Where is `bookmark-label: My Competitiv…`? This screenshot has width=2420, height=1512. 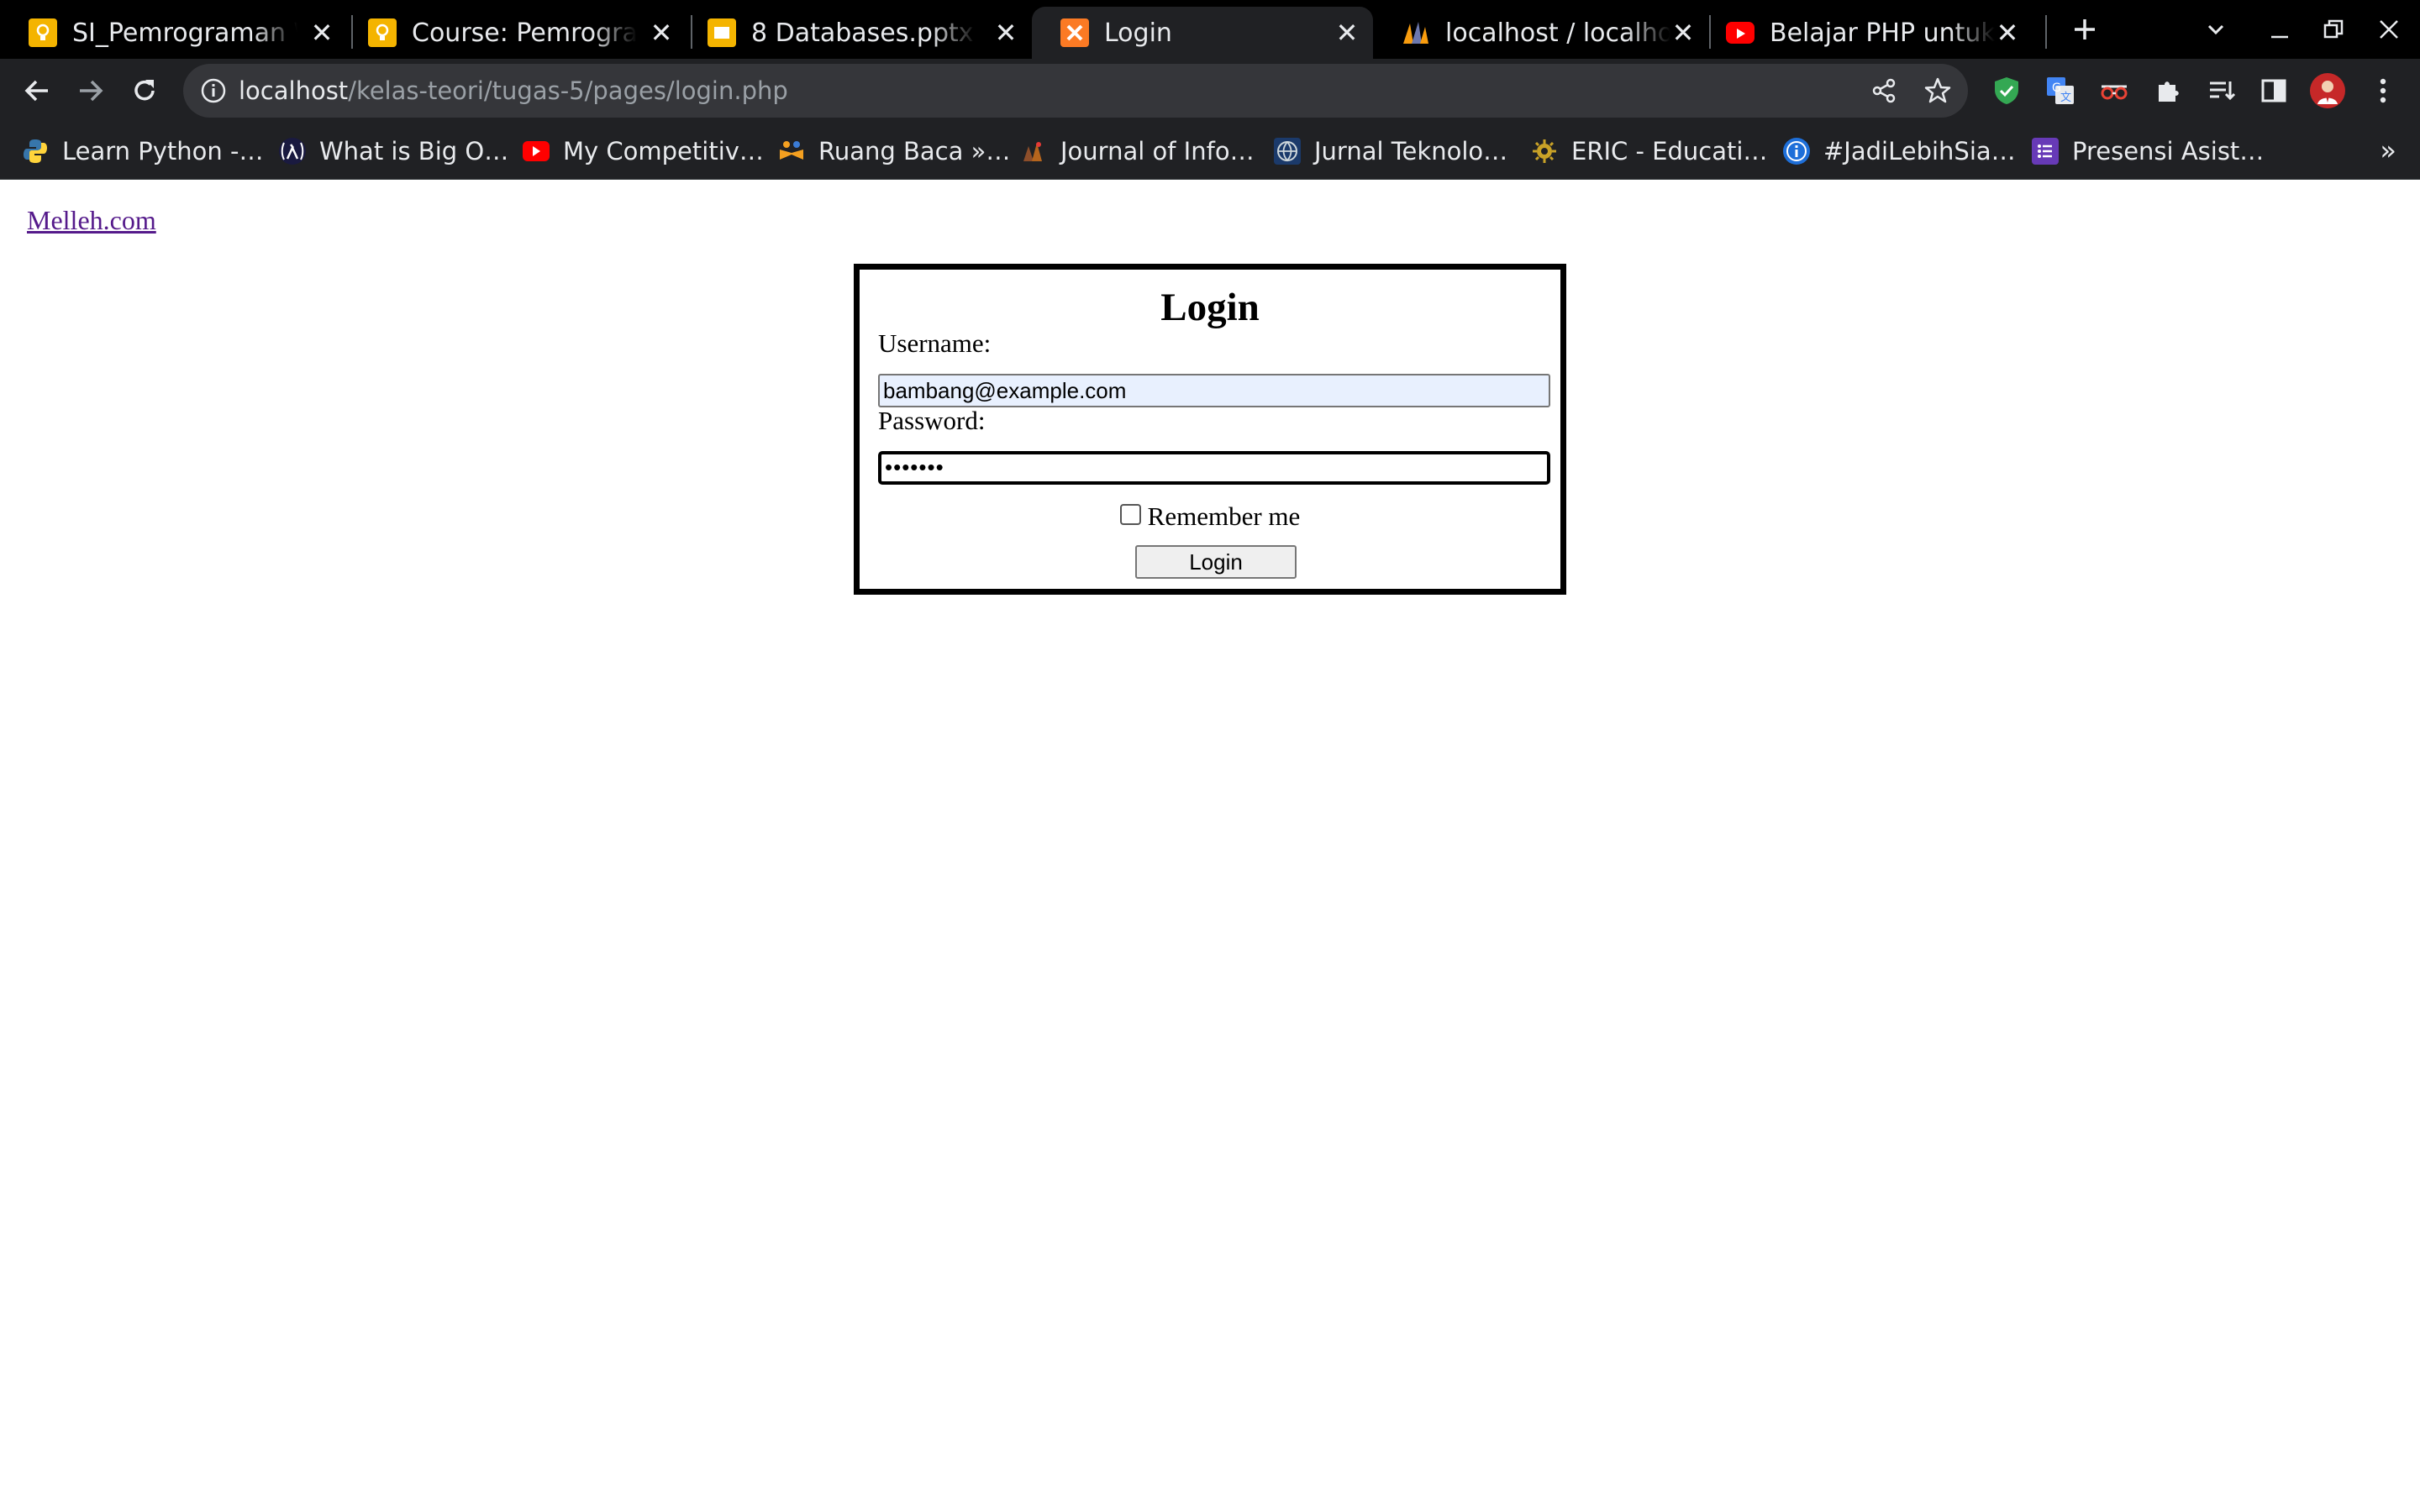 bookmark-label: My Competitiv… is located at coordinates (663, 151).